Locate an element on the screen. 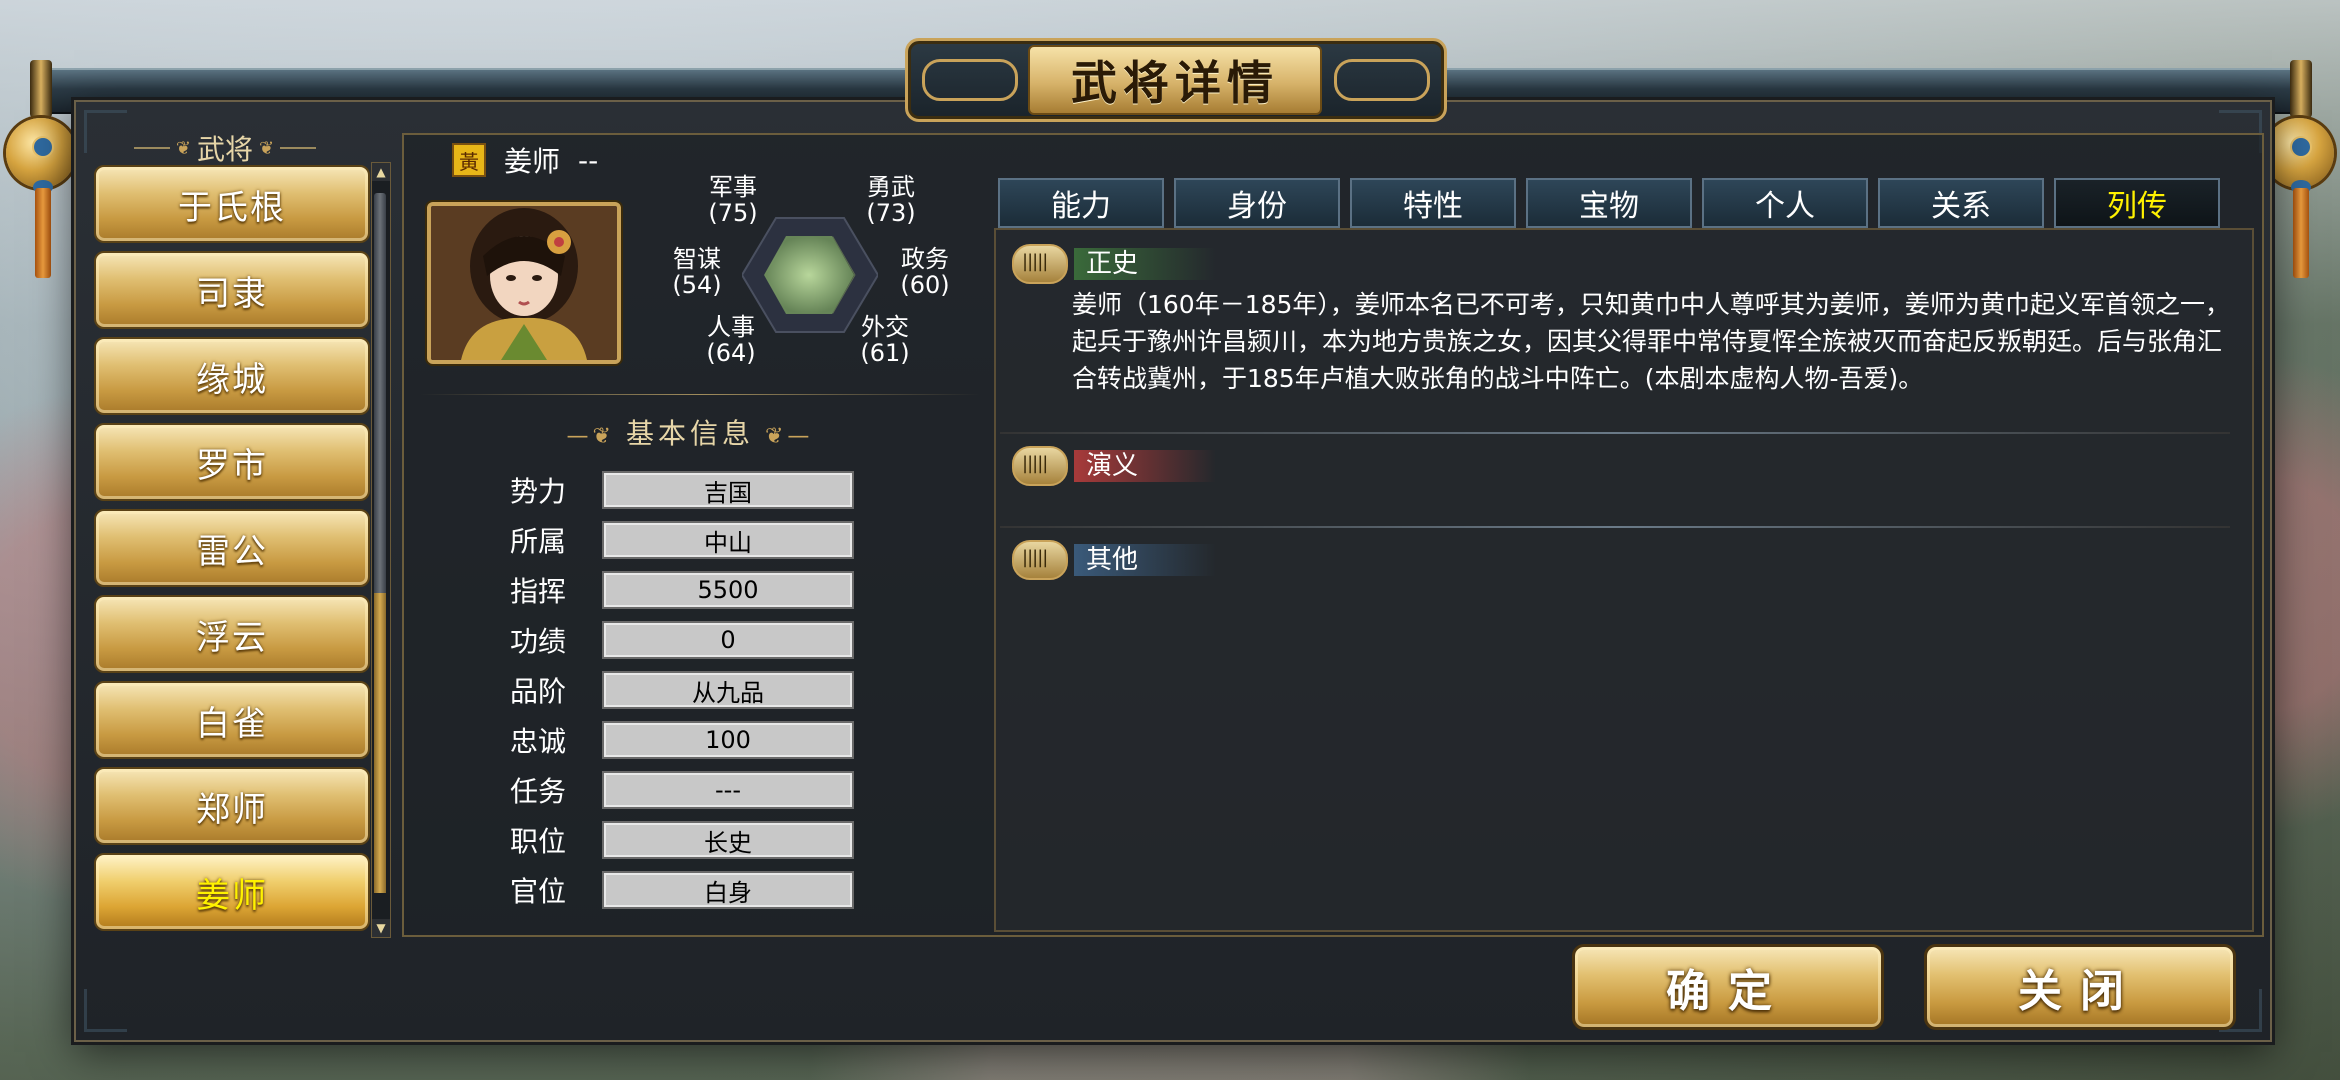 The image size is (2340, 1080). info-value: 长史 is located at coordinates (728, 840).